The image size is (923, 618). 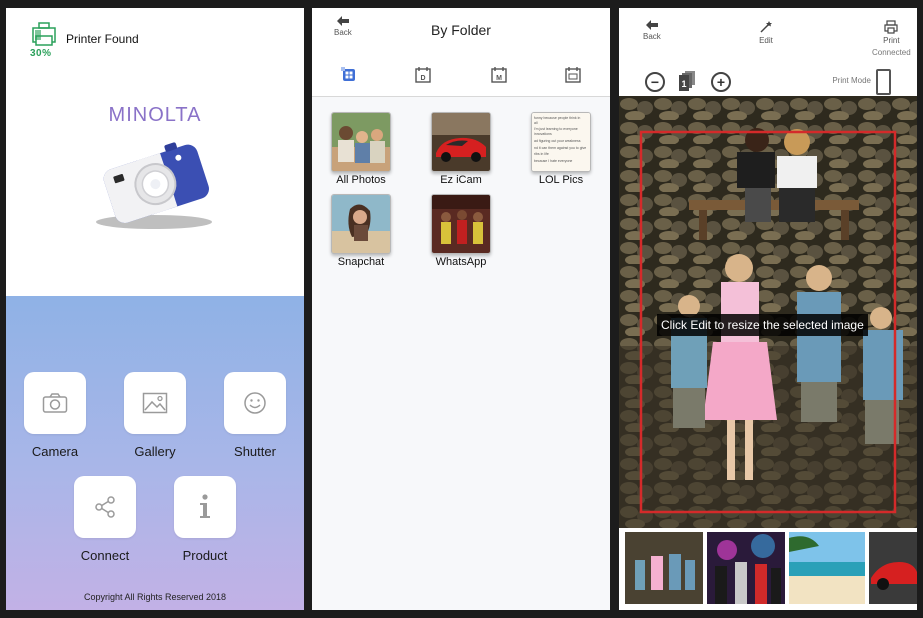 What do you see at coordinates (461, 180) in the screenshot?
I see `folder-name: Ez iCam` at bounding box center [461, 180].